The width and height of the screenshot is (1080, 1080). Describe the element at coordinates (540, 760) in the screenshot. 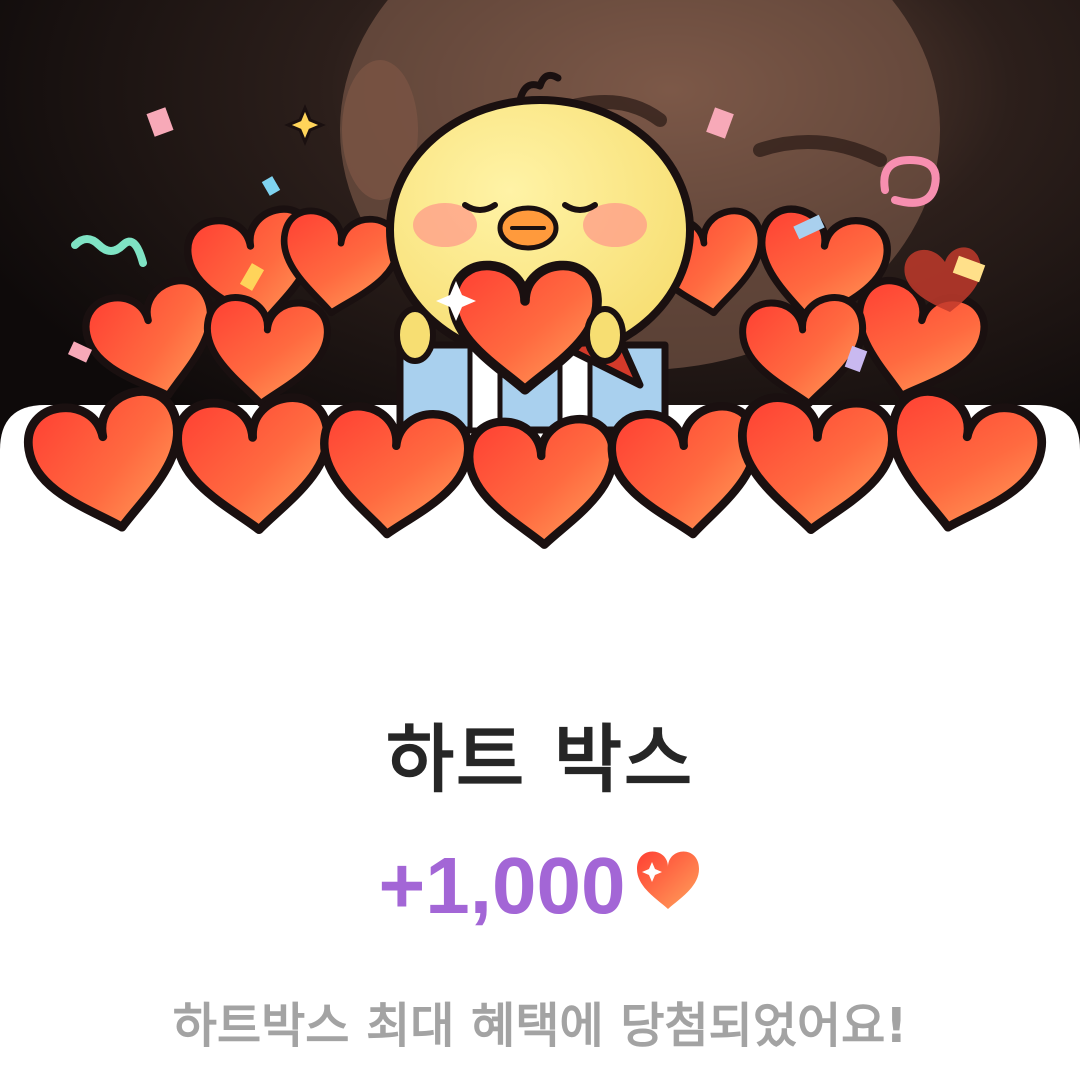

I see `popup-title: 하트 박스` at that location.